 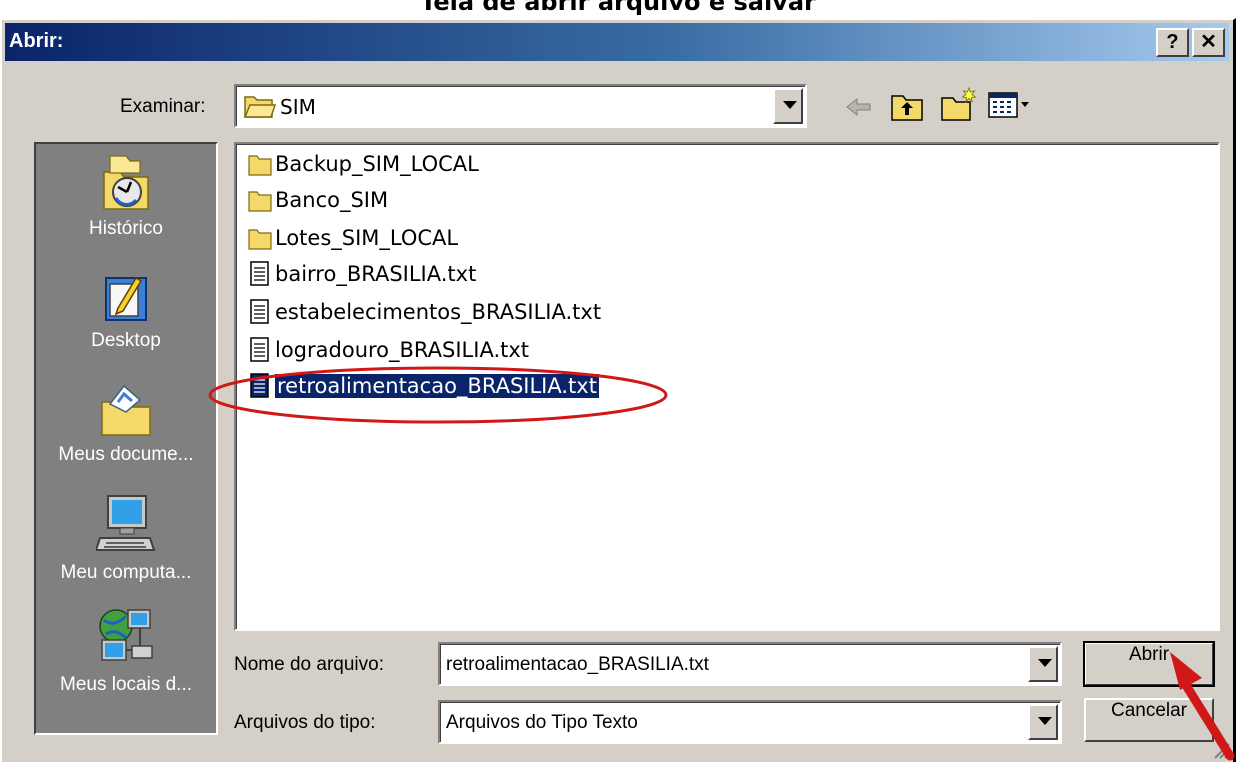 What do you see at coordinates (363, 164) in the screenshot?
I see `list-item: Backup_SIM_LOCAL` at bounding box center [363, 164].